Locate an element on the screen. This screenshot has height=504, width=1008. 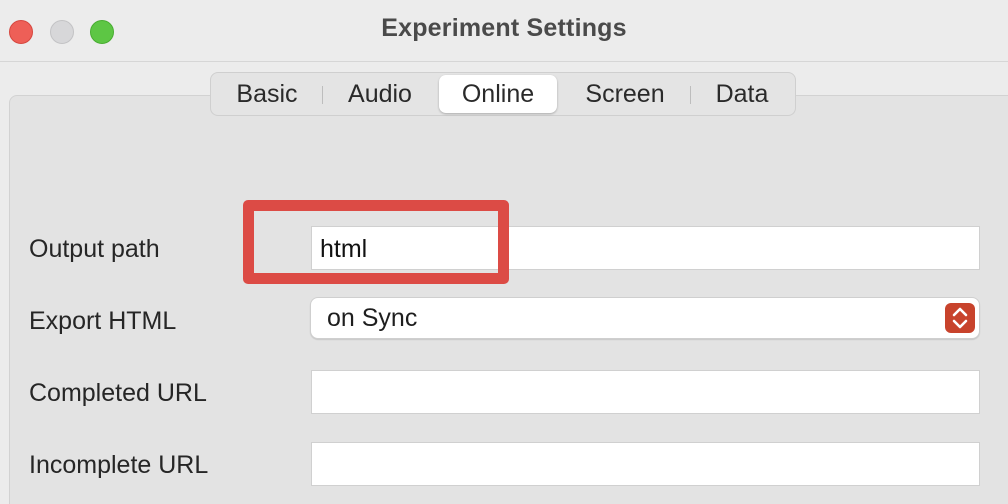
output-path-label: Output path is located at coordinates (94, 249).